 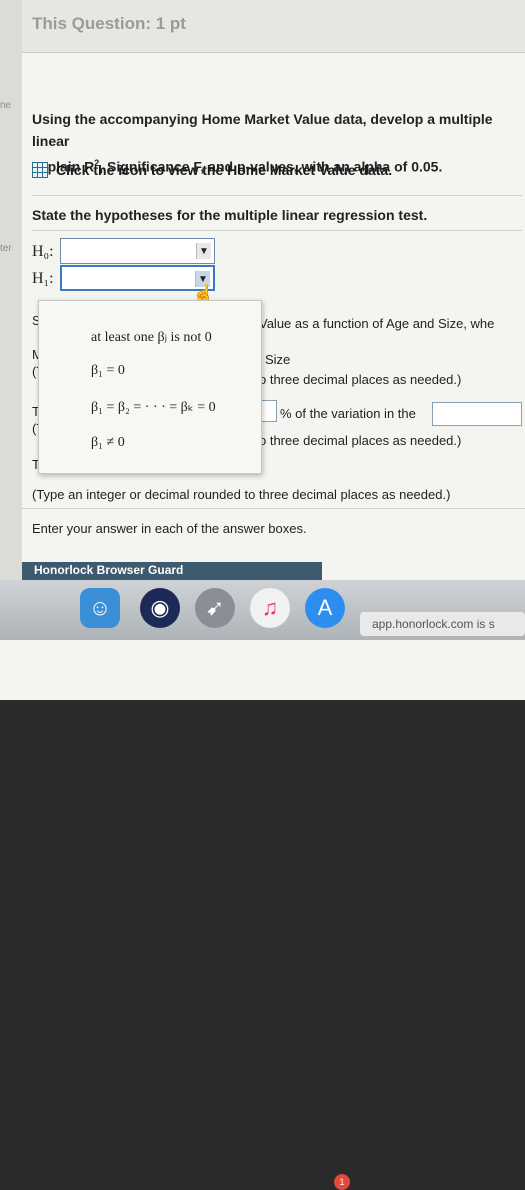 What do you see at coordinates (342, 1182) in the screenshot?
I see `notification-badge: 1` at bounding box center [342, 1182].